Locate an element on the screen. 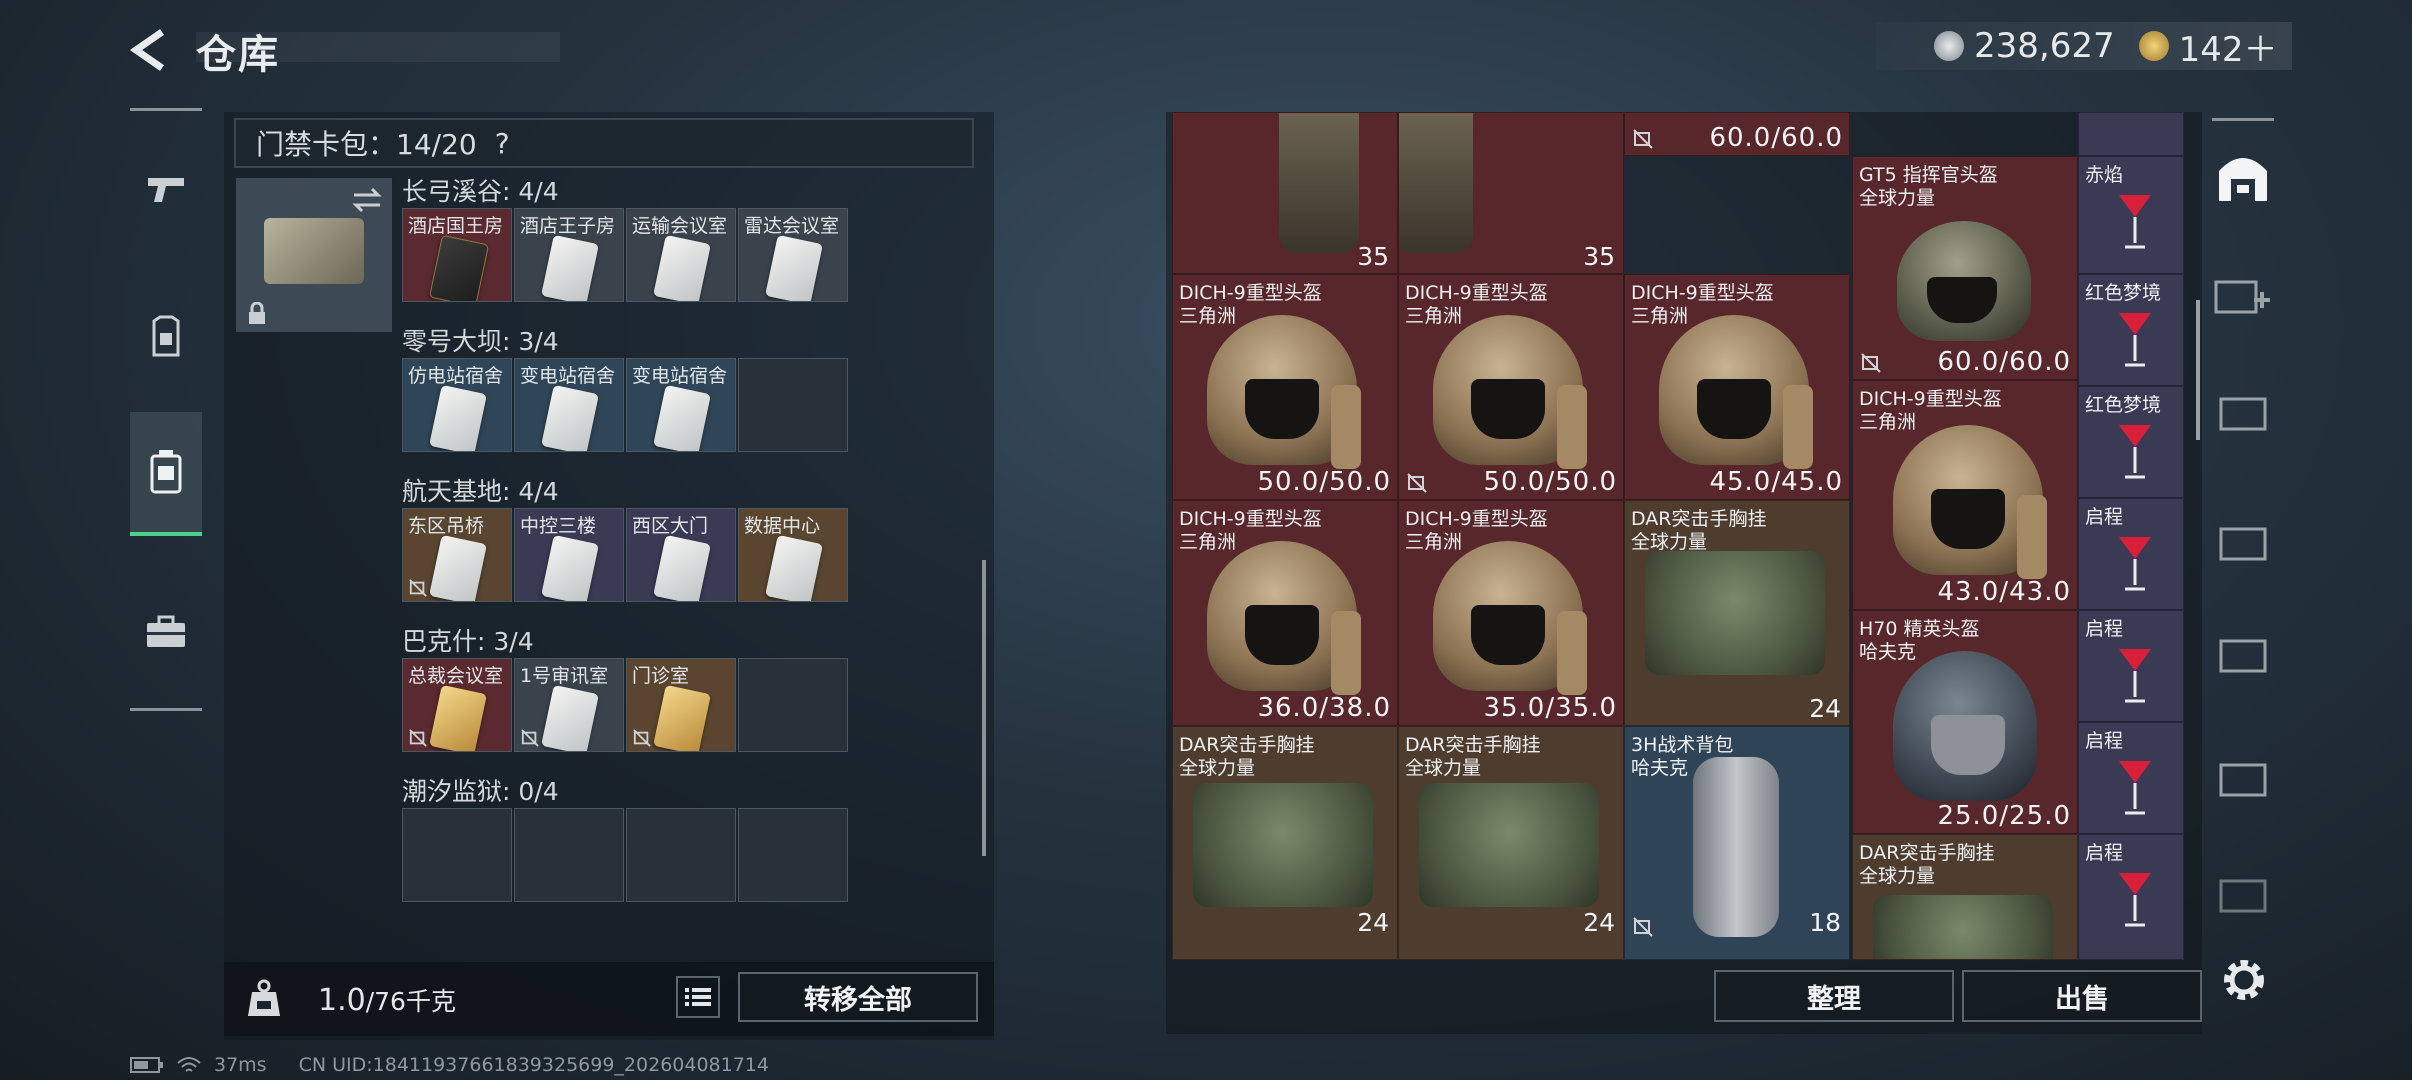  section-title: 潮汐监狱: 0/4 is located at coordinates (480, 791).